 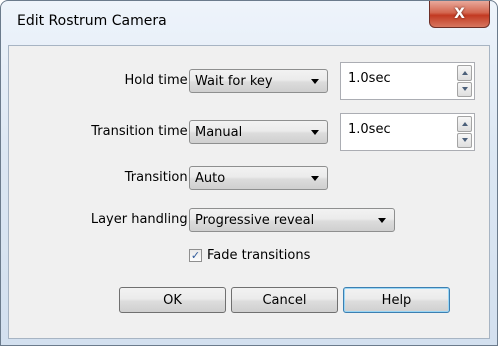 I want to click on fade-transitions-label: Fade transitions, so click(x=259, y=255).